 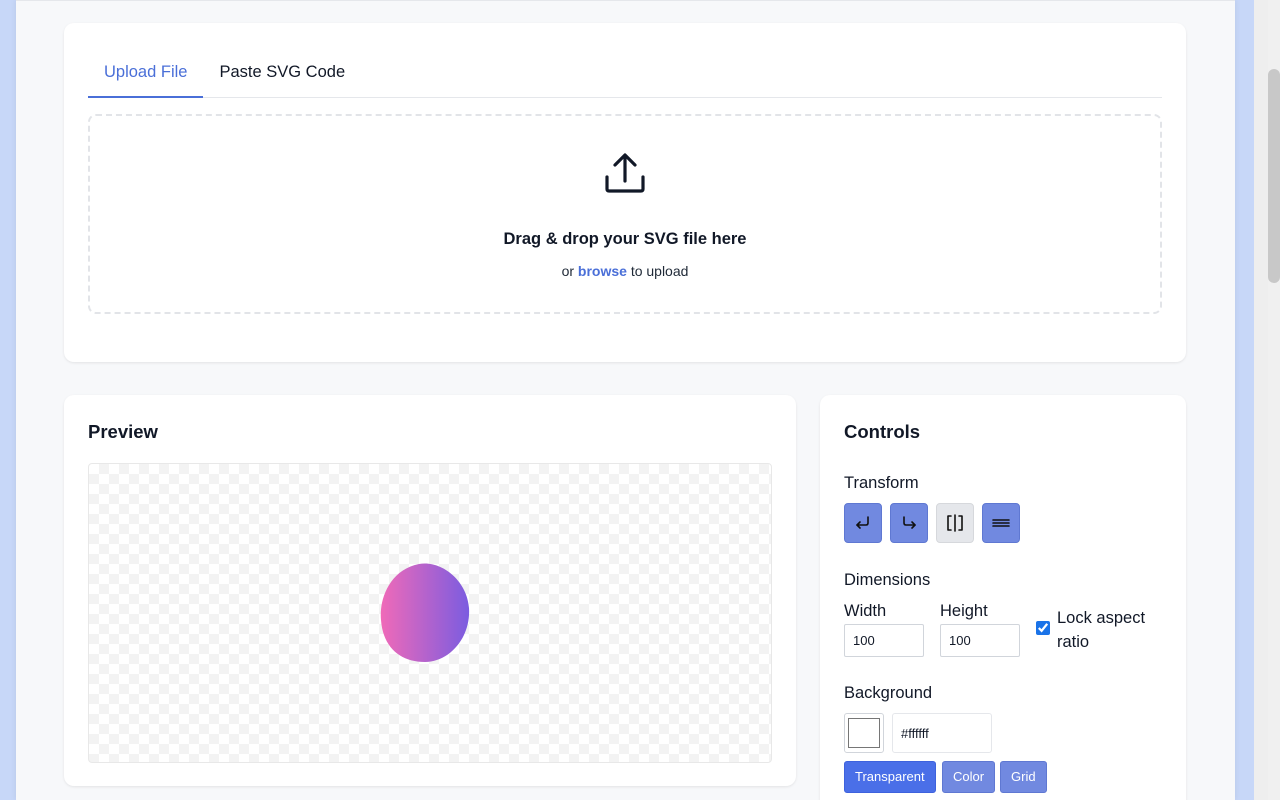 I want to click on side-panel-edge, so click(x=1261, y=400).